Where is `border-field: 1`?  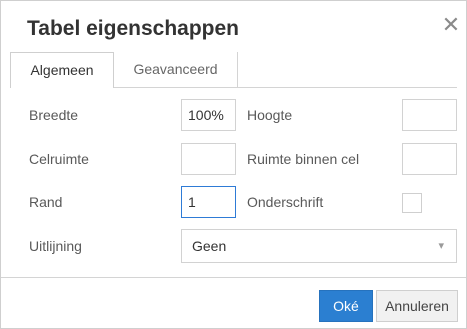
border-field: 1 is located at coordinates (208, 202).